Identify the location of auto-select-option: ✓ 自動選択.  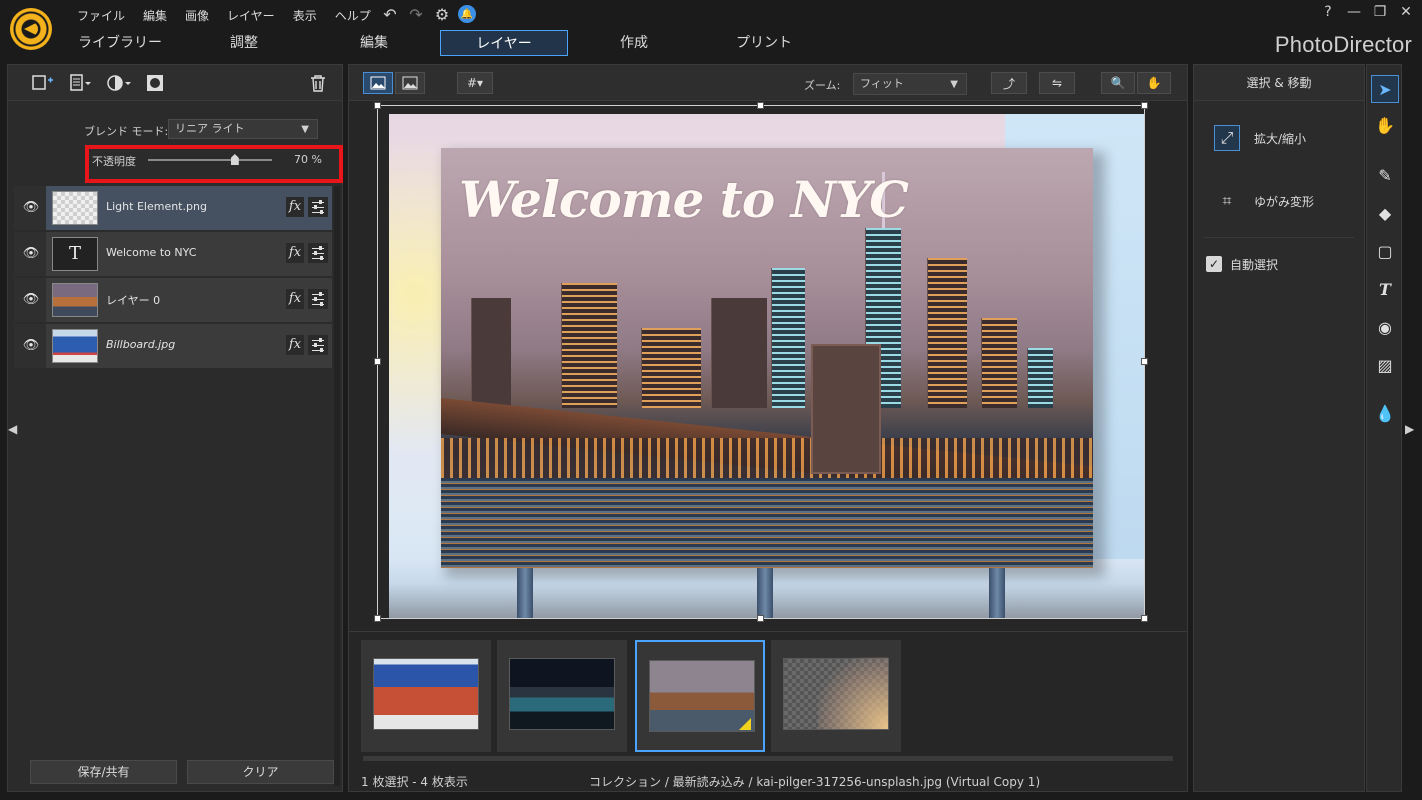
(1242, 264).